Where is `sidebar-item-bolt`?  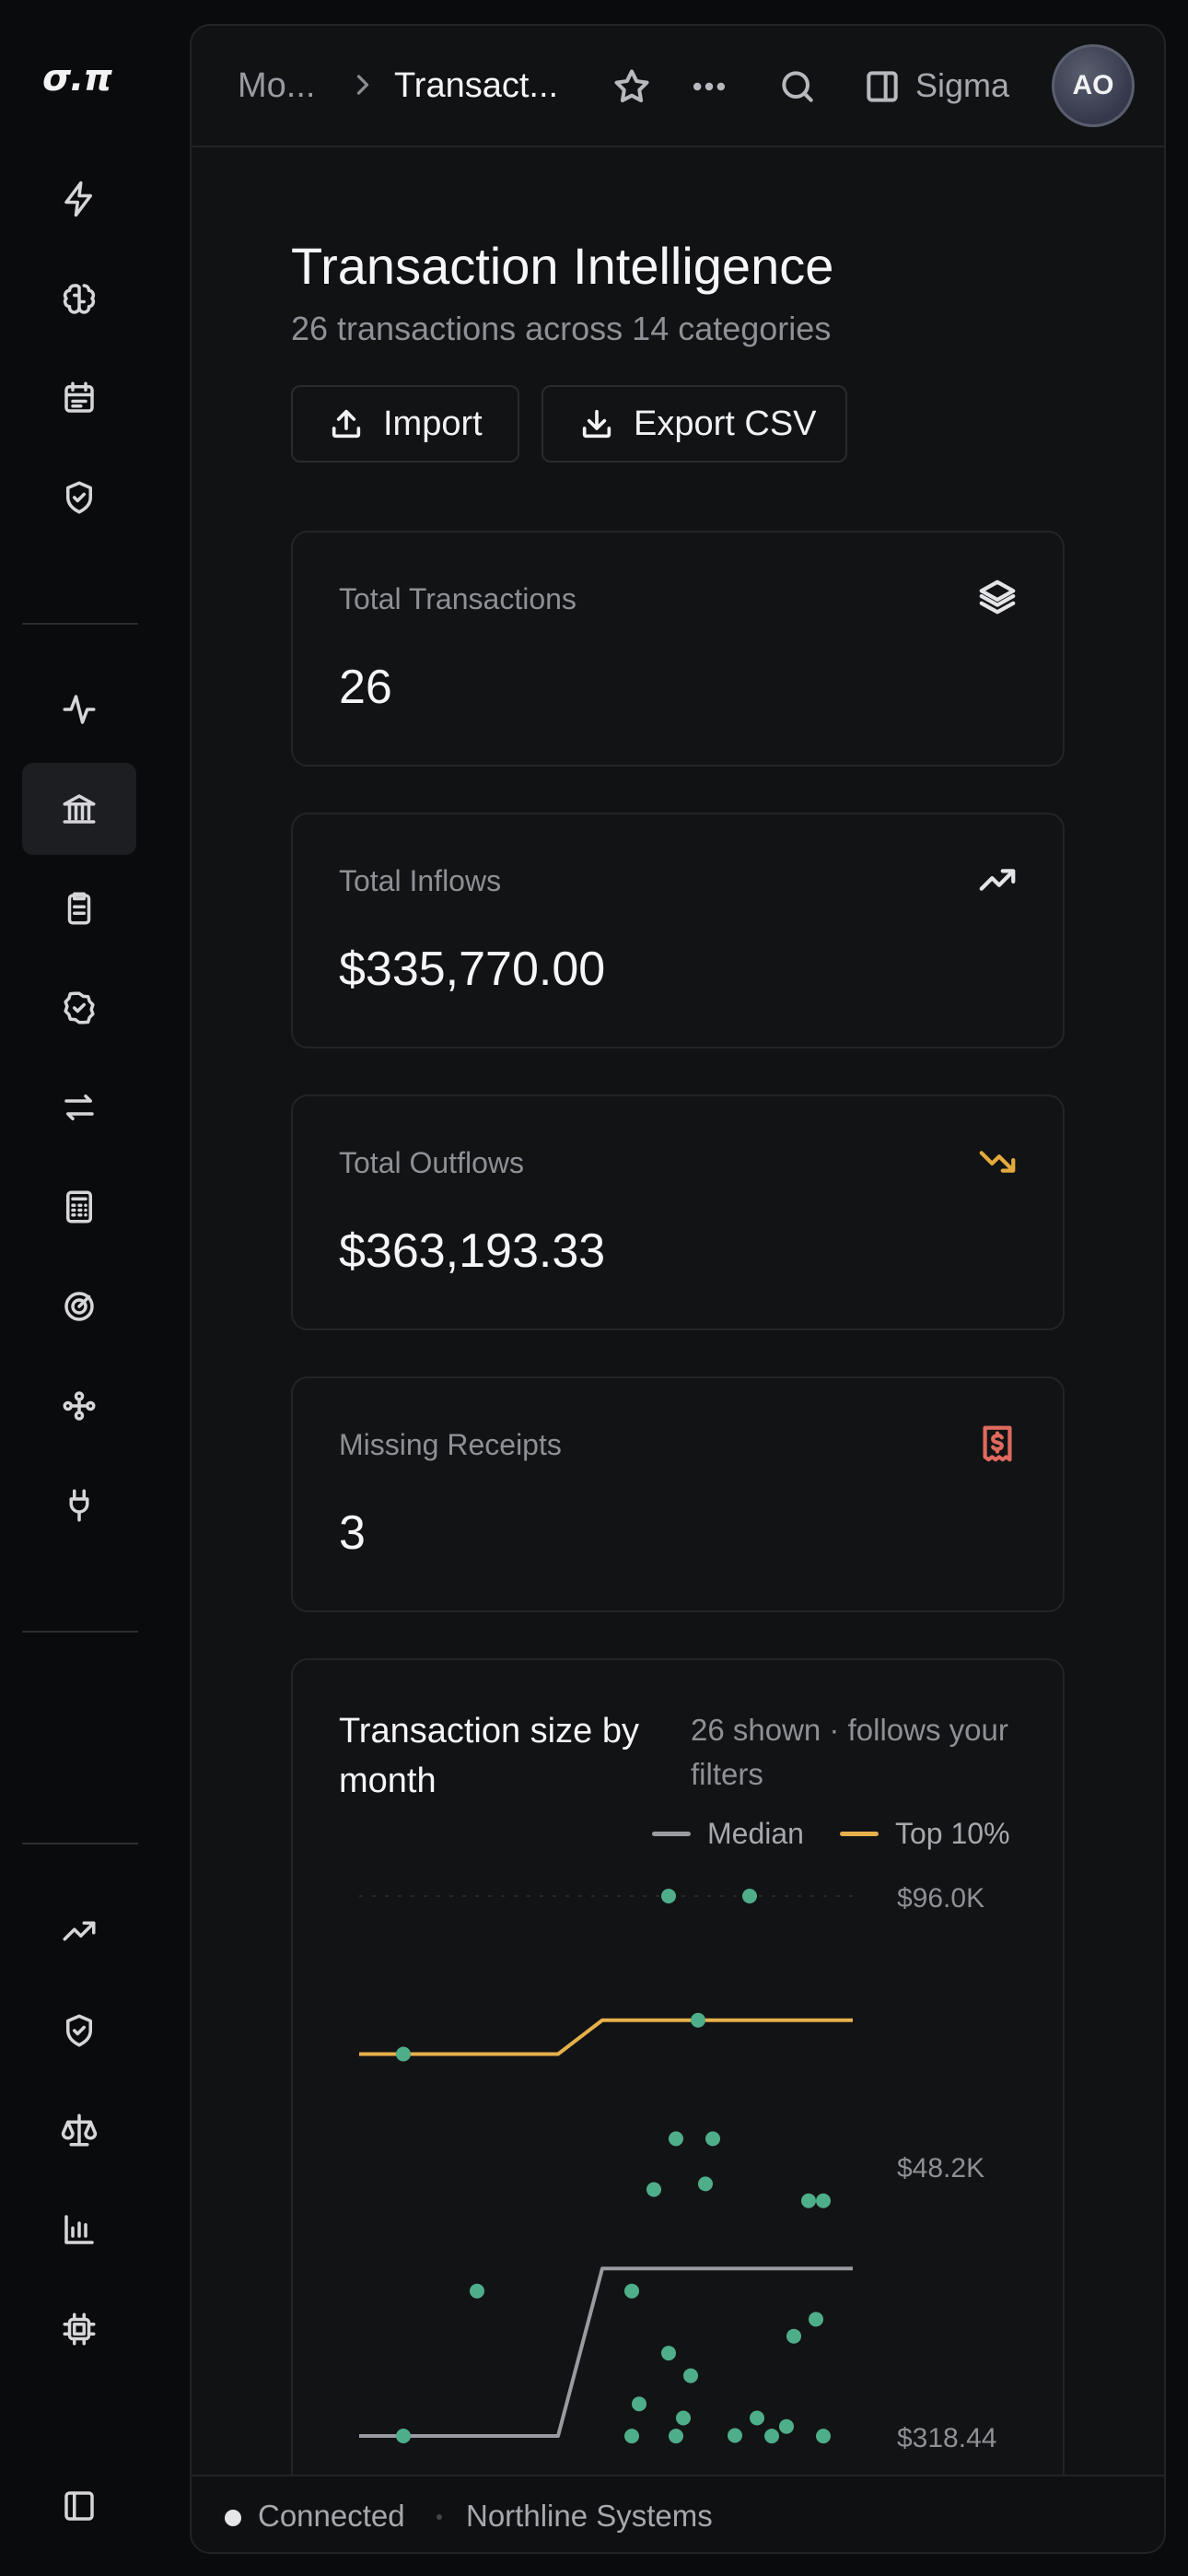
sidebar-item-bolt is located at coordinates (79, 199).